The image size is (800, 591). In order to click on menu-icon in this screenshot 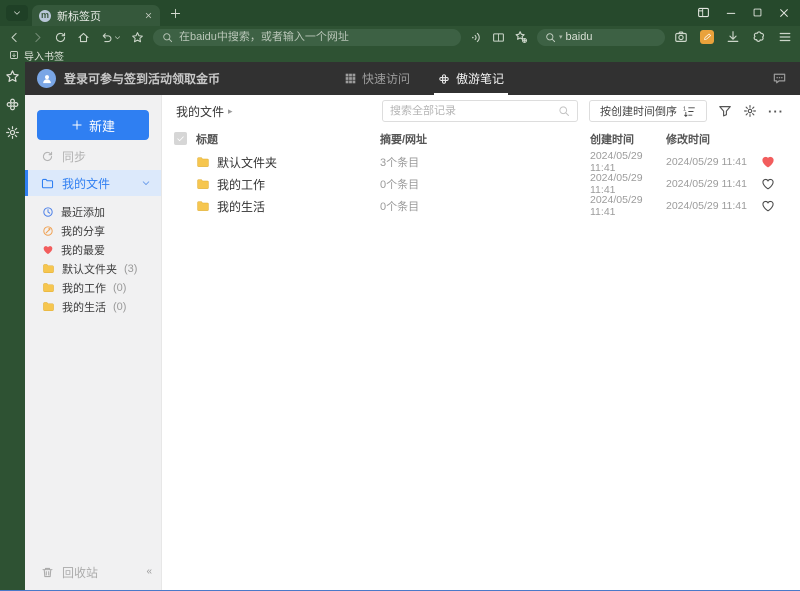, I will do `click(785, 37)`.